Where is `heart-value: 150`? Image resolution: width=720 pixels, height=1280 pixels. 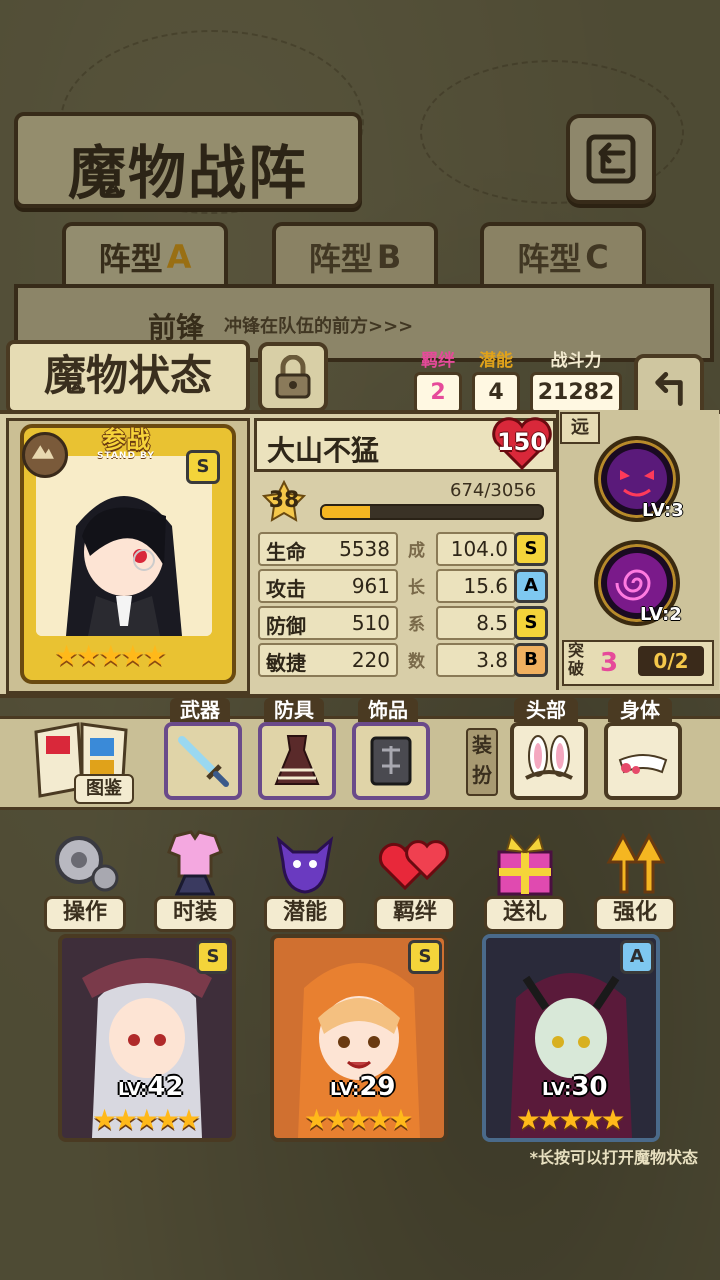
heart-value: 150 is located at coordinates (522, 442).